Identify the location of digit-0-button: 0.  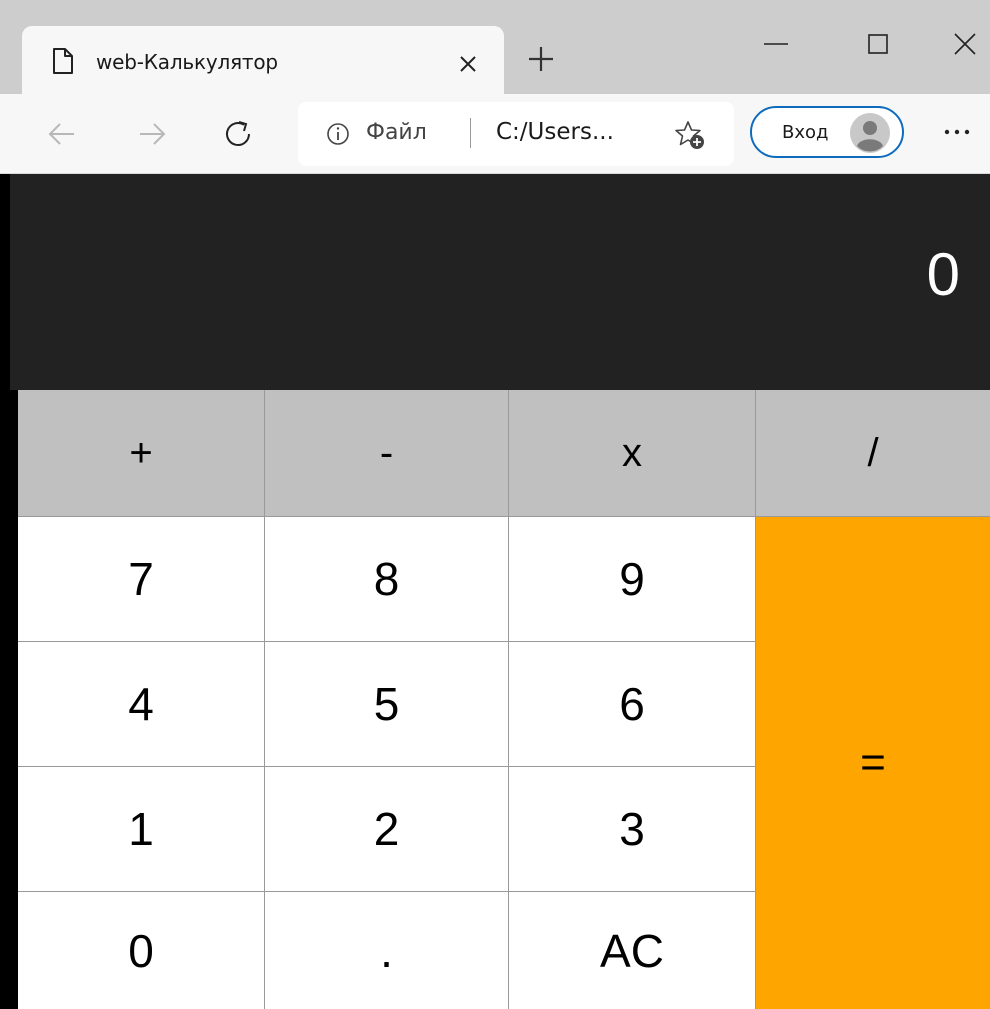
(141, 950).